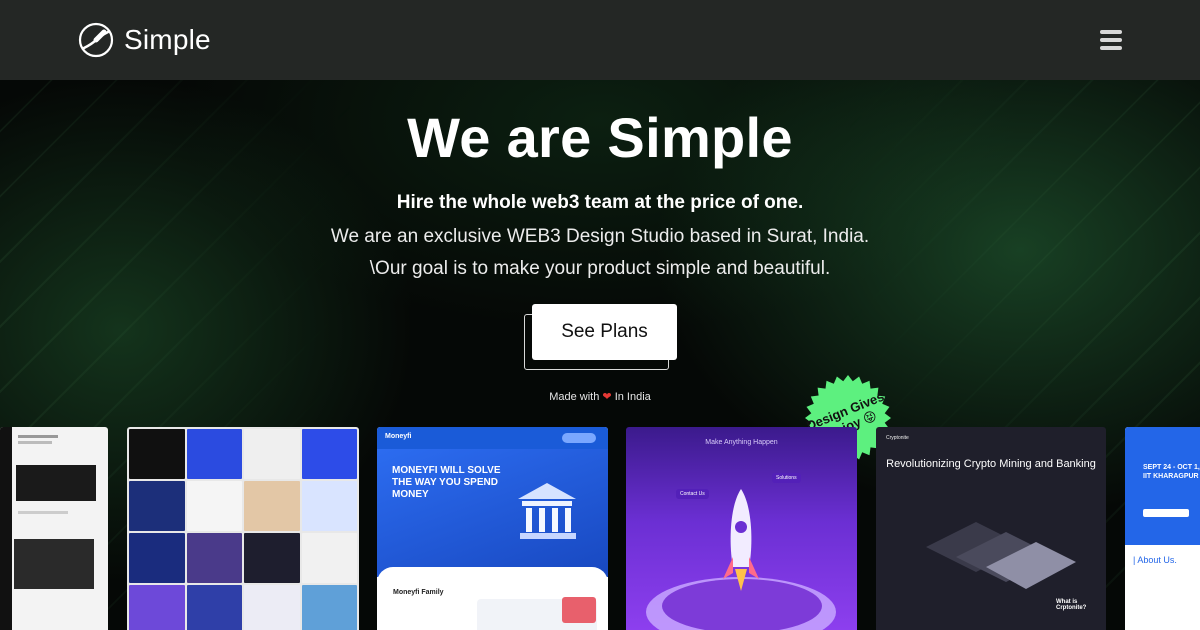 This screenshot has height=630, width=1200. Describe the element at coordinates (418, 592) in the screenshot. I see `moneyfi-family-heading: Moneyfi Family` at that location.